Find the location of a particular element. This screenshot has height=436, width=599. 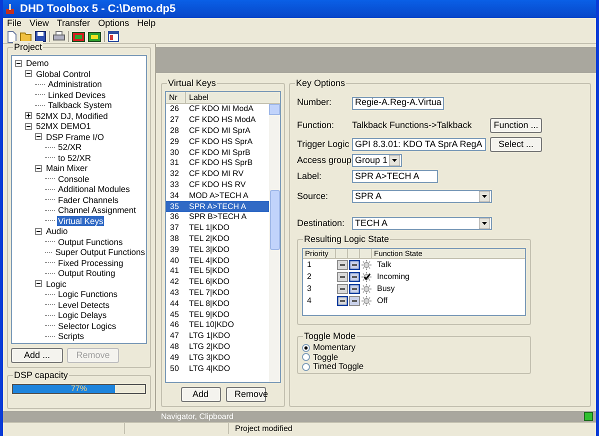

new-file-icon is located at coordinates (12, 36).